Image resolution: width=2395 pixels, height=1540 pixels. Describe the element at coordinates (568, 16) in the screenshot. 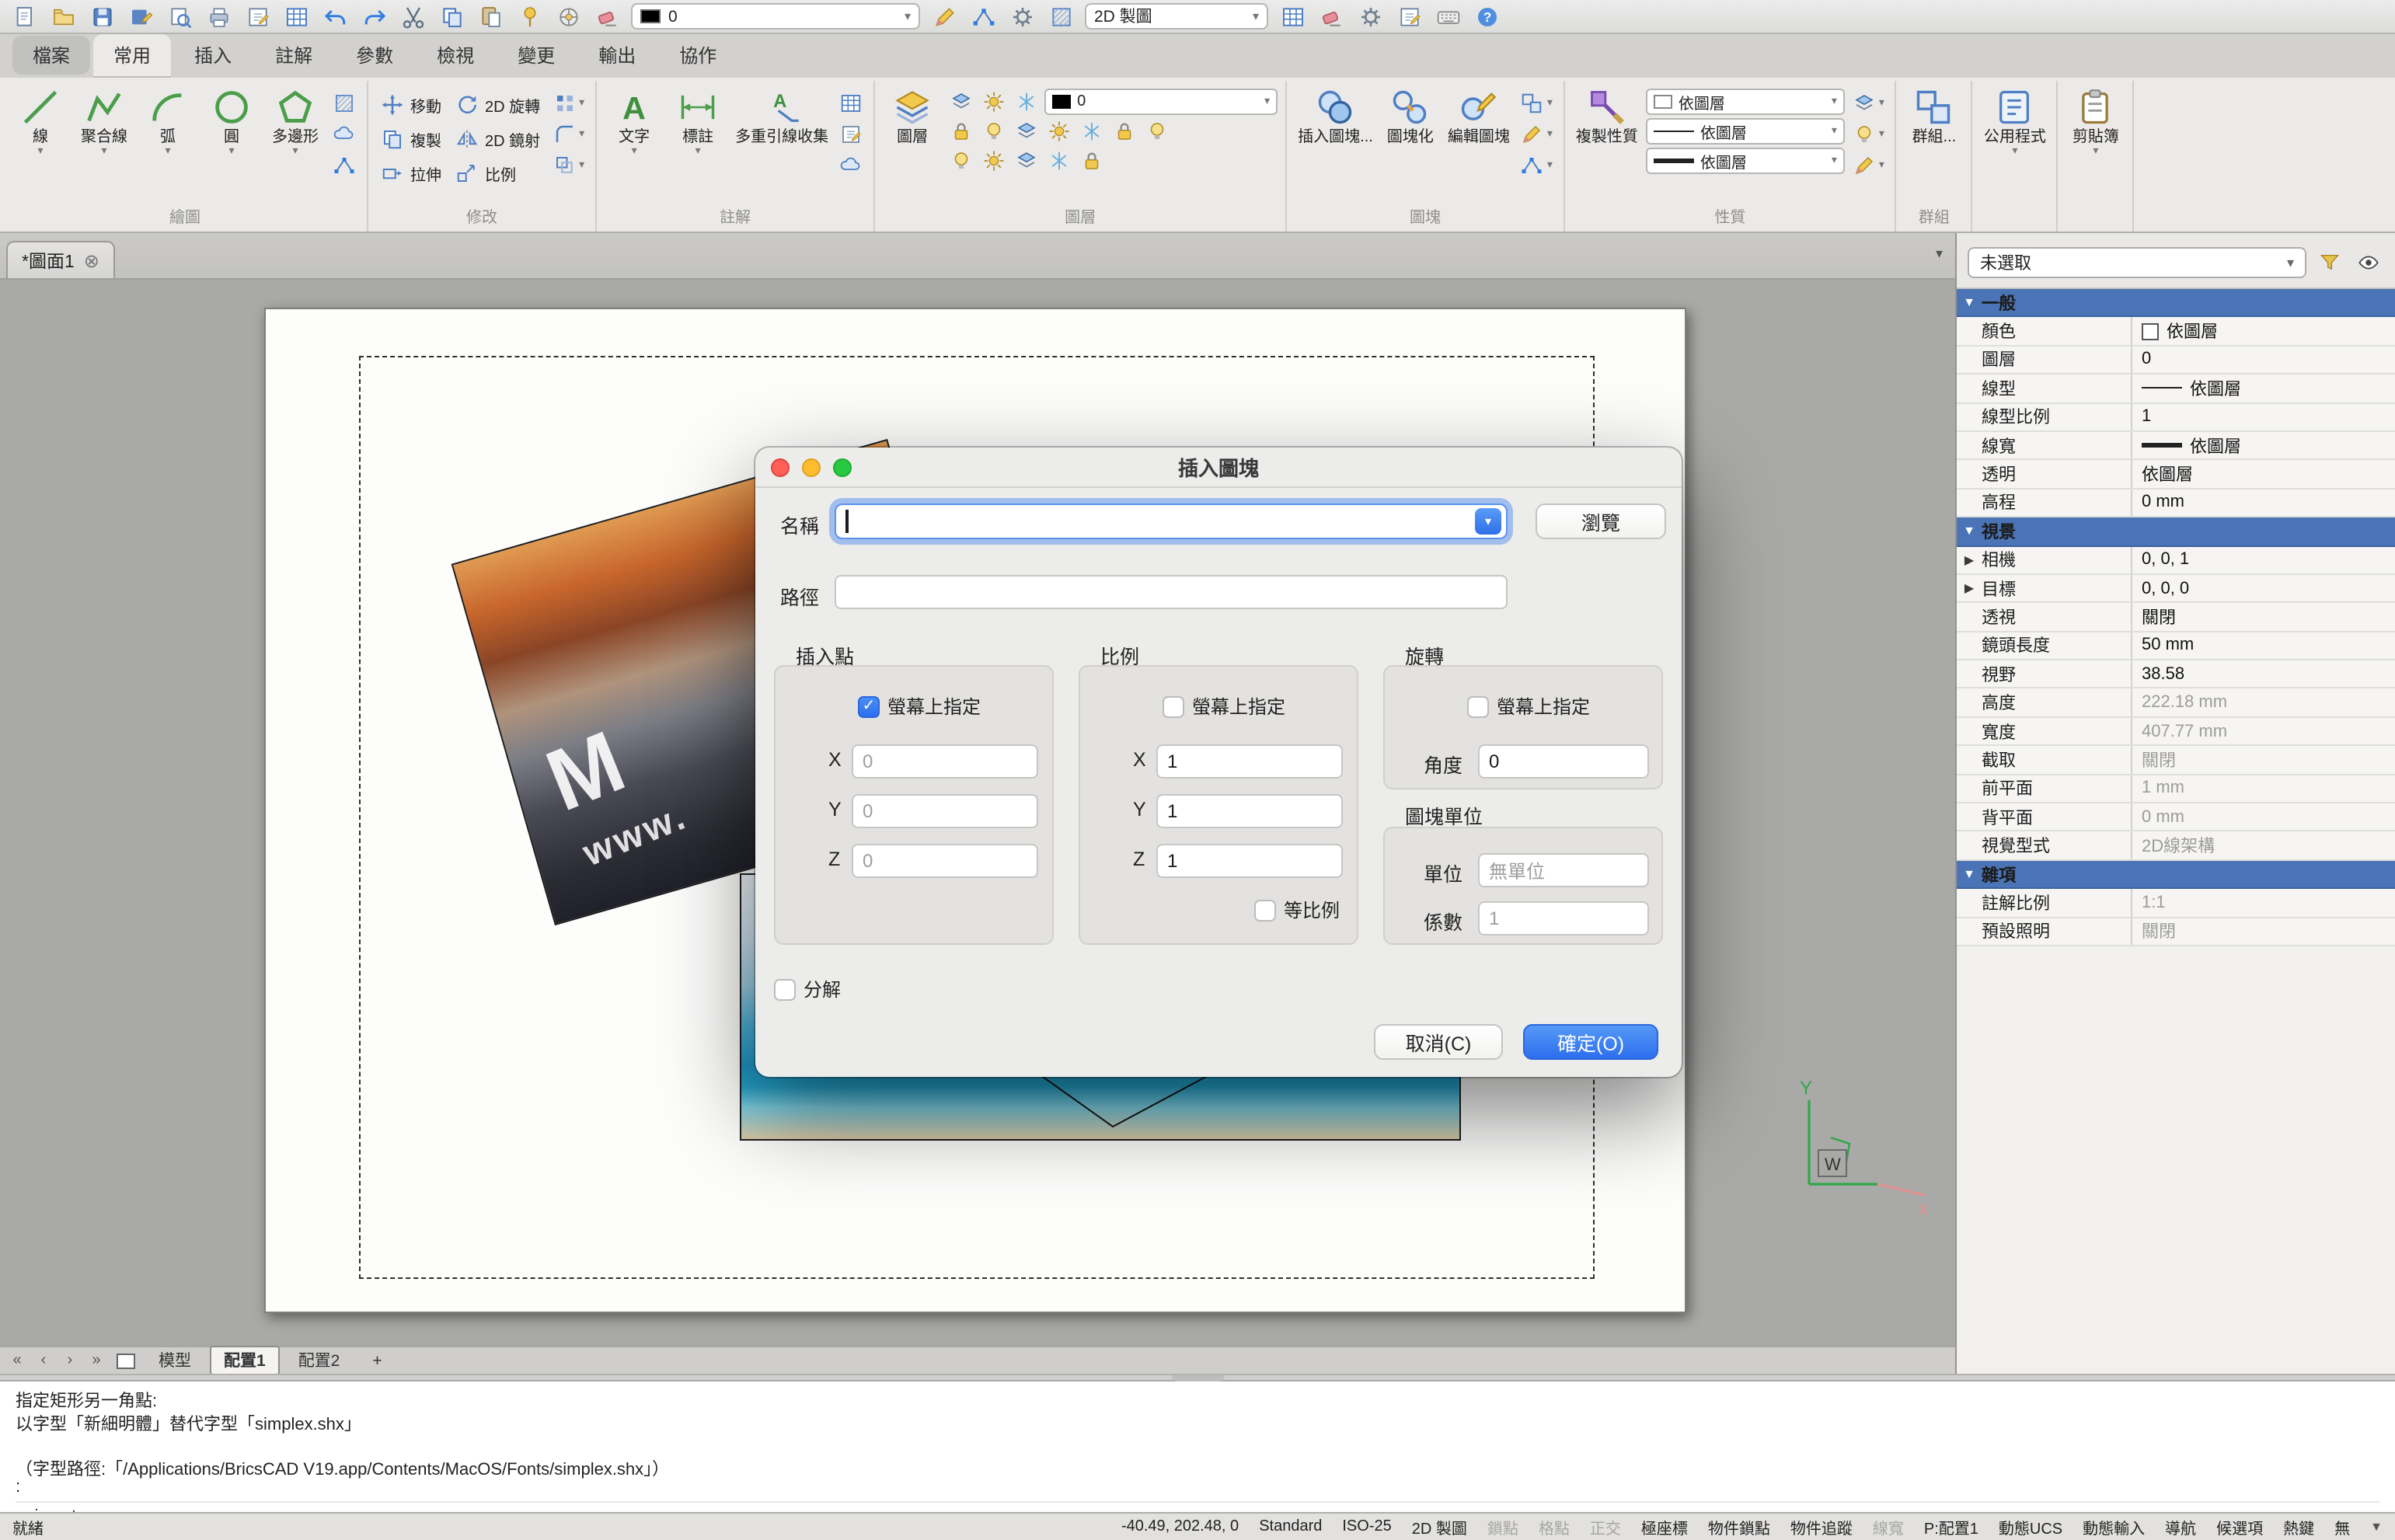

I see `snap-settings-button` at that location.